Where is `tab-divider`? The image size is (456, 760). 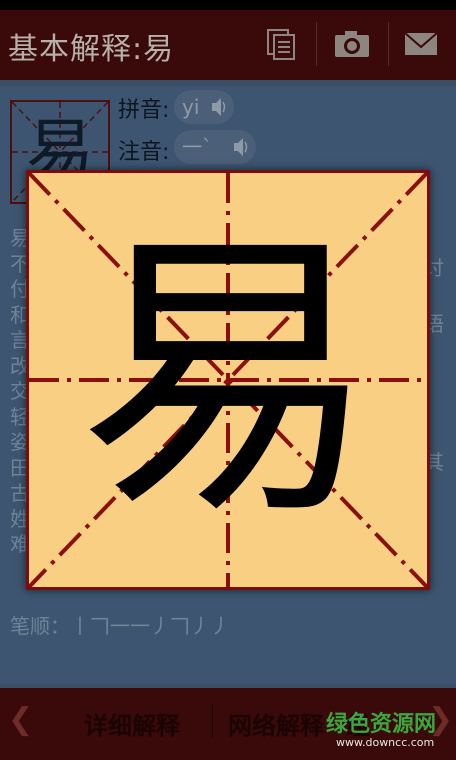 tab-divider is located at coordinates (212, 721).